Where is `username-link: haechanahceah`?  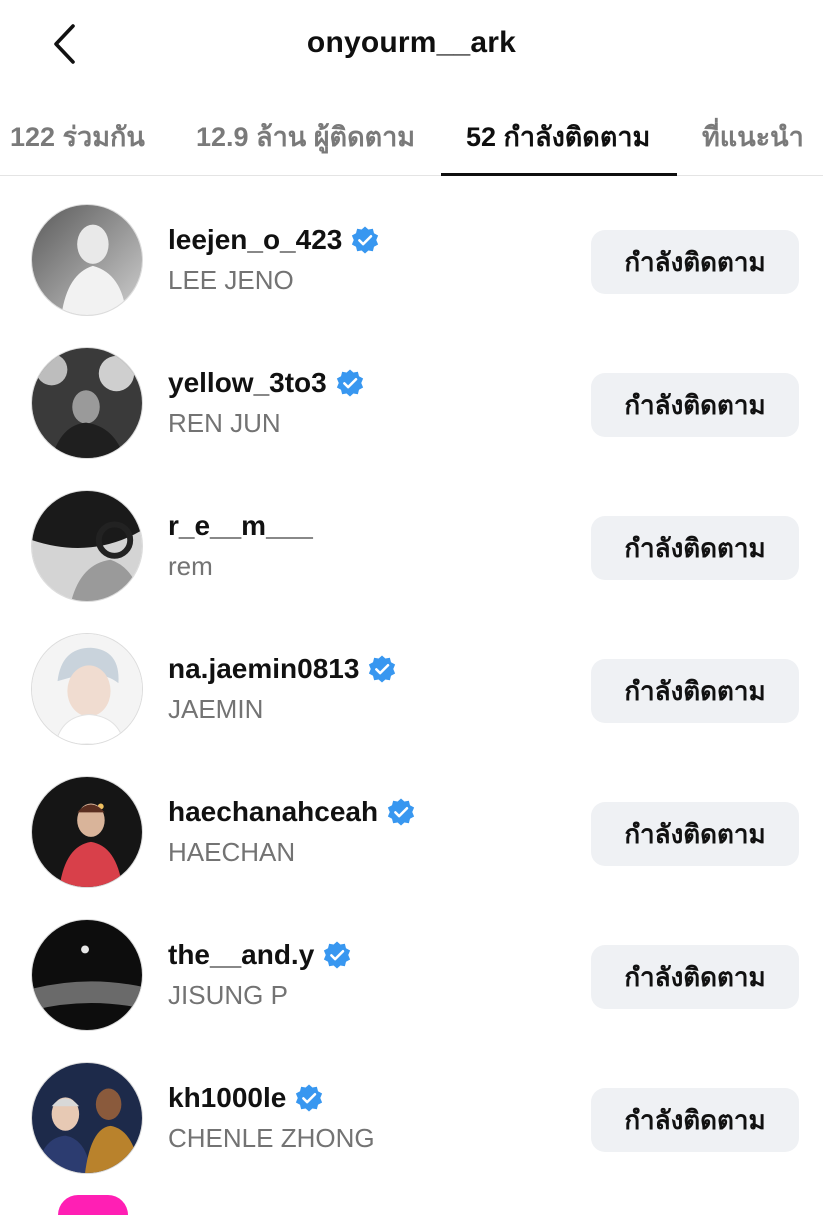
username-link: haechanahceah is located at coordinates (292, 812).